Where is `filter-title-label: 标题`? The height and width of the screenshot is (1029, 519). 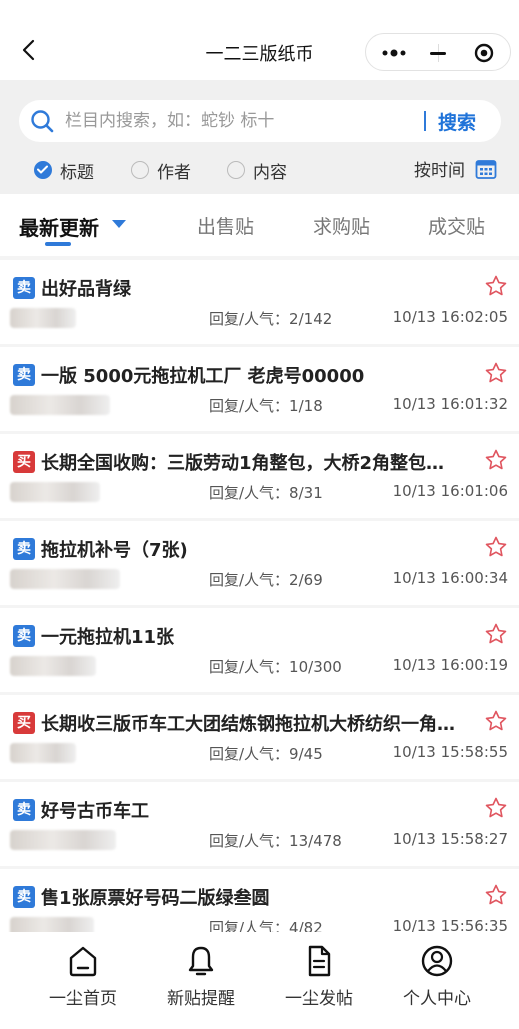
filter-title-label: 标题 is located at coordinates (77, 172).